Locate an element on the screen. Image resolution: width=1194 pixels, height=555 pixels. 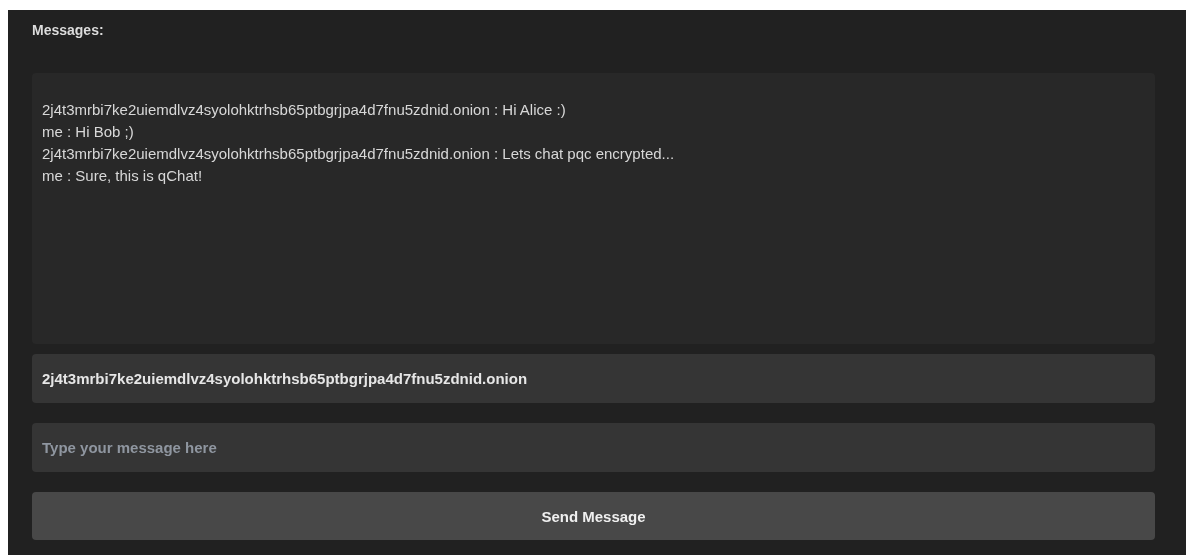
chat-message: 2j4t3mrbi7ke2uiemdlvz4syolohktrhsb65ptbgrjpa4d7fnu5zdnid.onion : Hi Alice :) is located at coordinates (304, 109).